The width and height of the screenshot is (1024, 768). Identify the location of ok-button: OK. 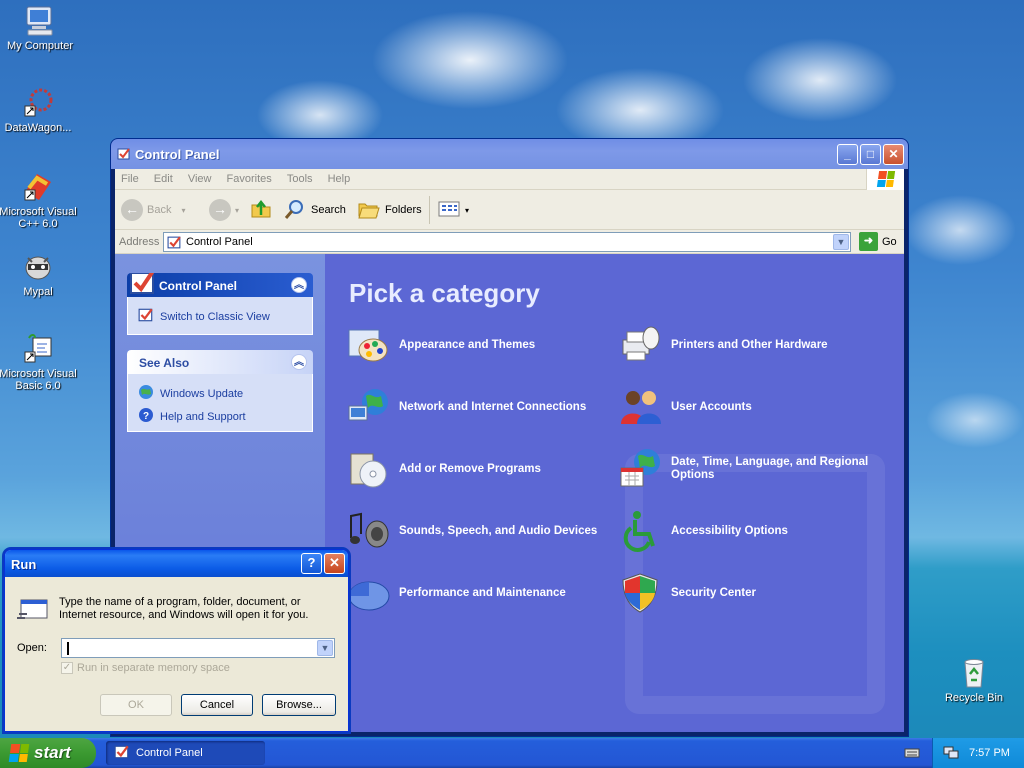
(136, 705).